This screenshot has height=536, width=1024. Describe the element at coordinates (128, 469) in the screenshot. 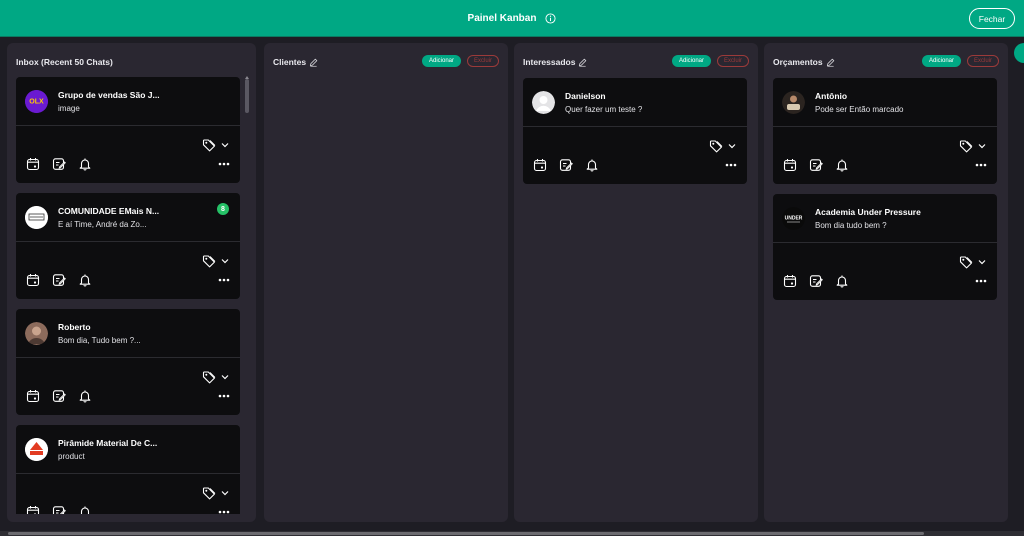

I see `chat-card: Pirâmide Material De C... product` at that location.